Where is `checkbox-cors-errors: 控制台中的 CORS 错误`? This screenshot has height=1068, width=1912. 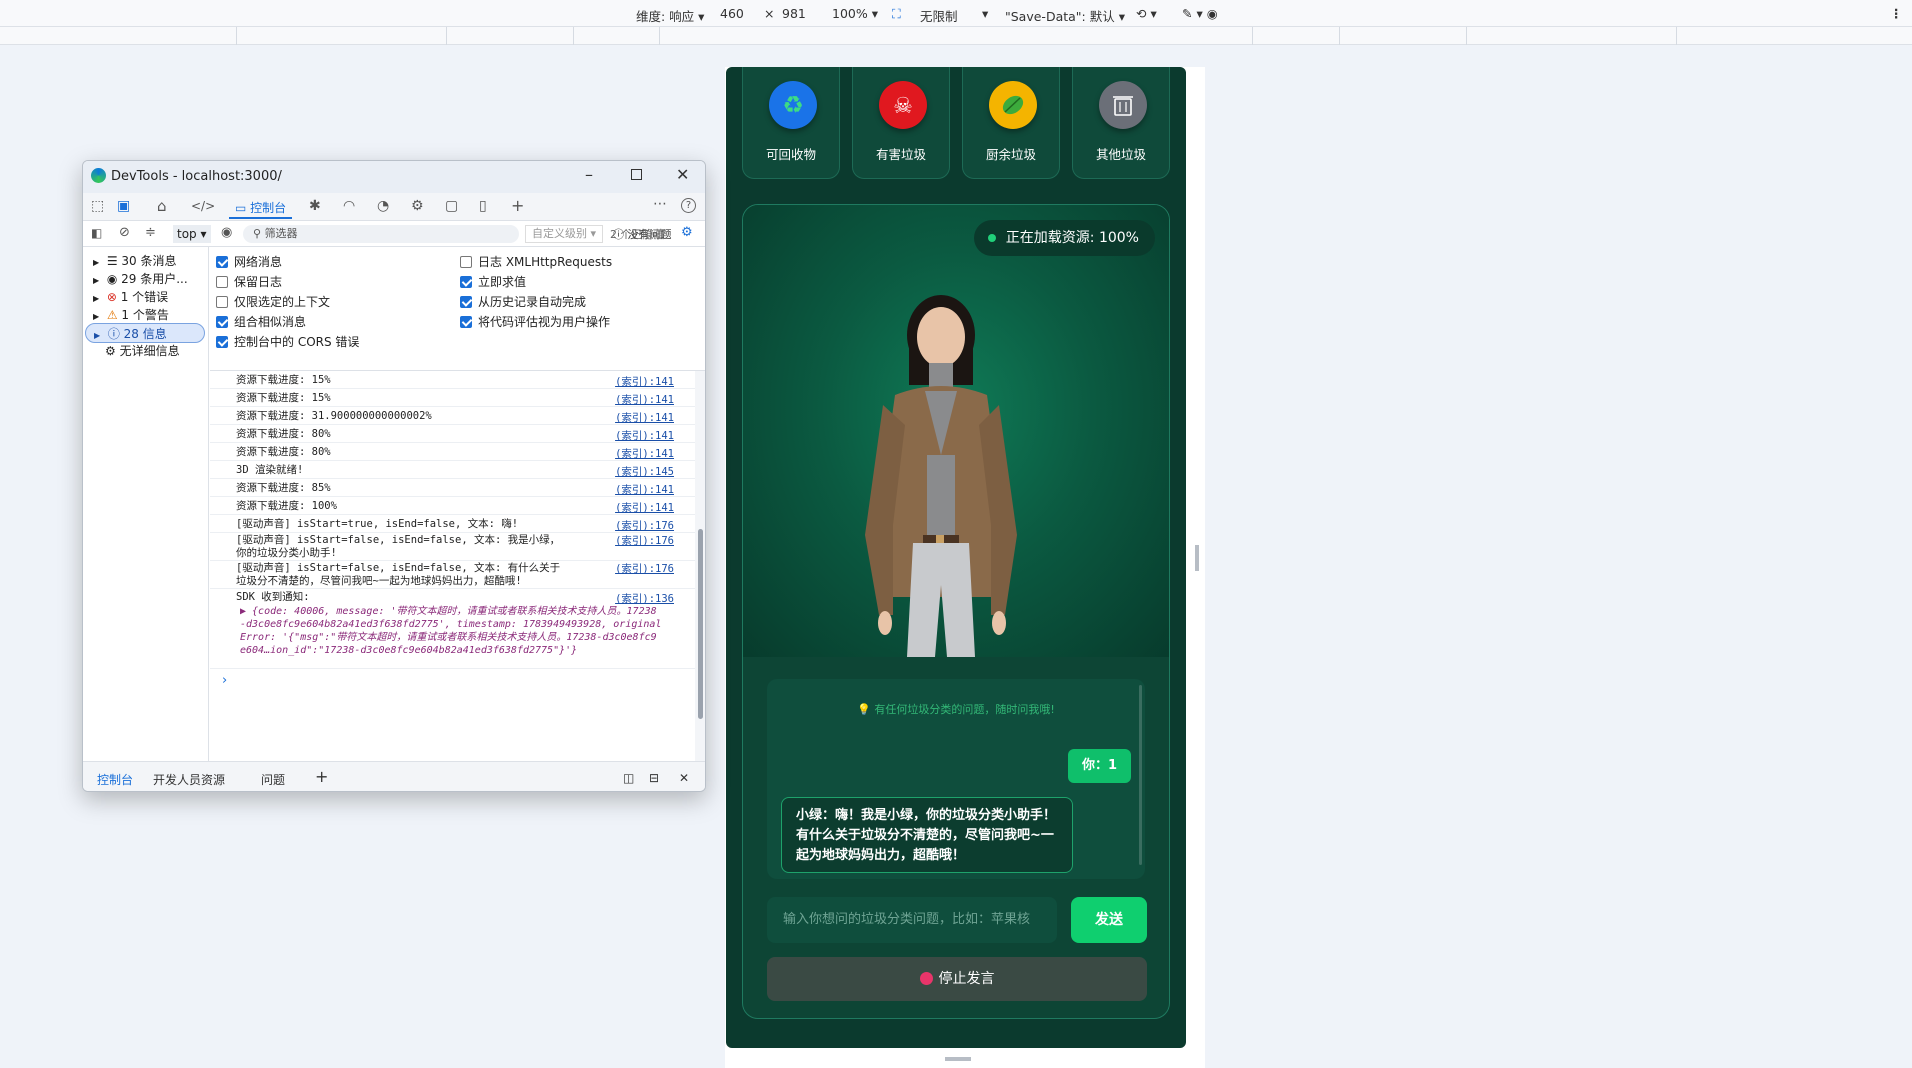 checkbox-cors-errors: 控制台中的 CORS 错误 is located at coordinates (287, 341).